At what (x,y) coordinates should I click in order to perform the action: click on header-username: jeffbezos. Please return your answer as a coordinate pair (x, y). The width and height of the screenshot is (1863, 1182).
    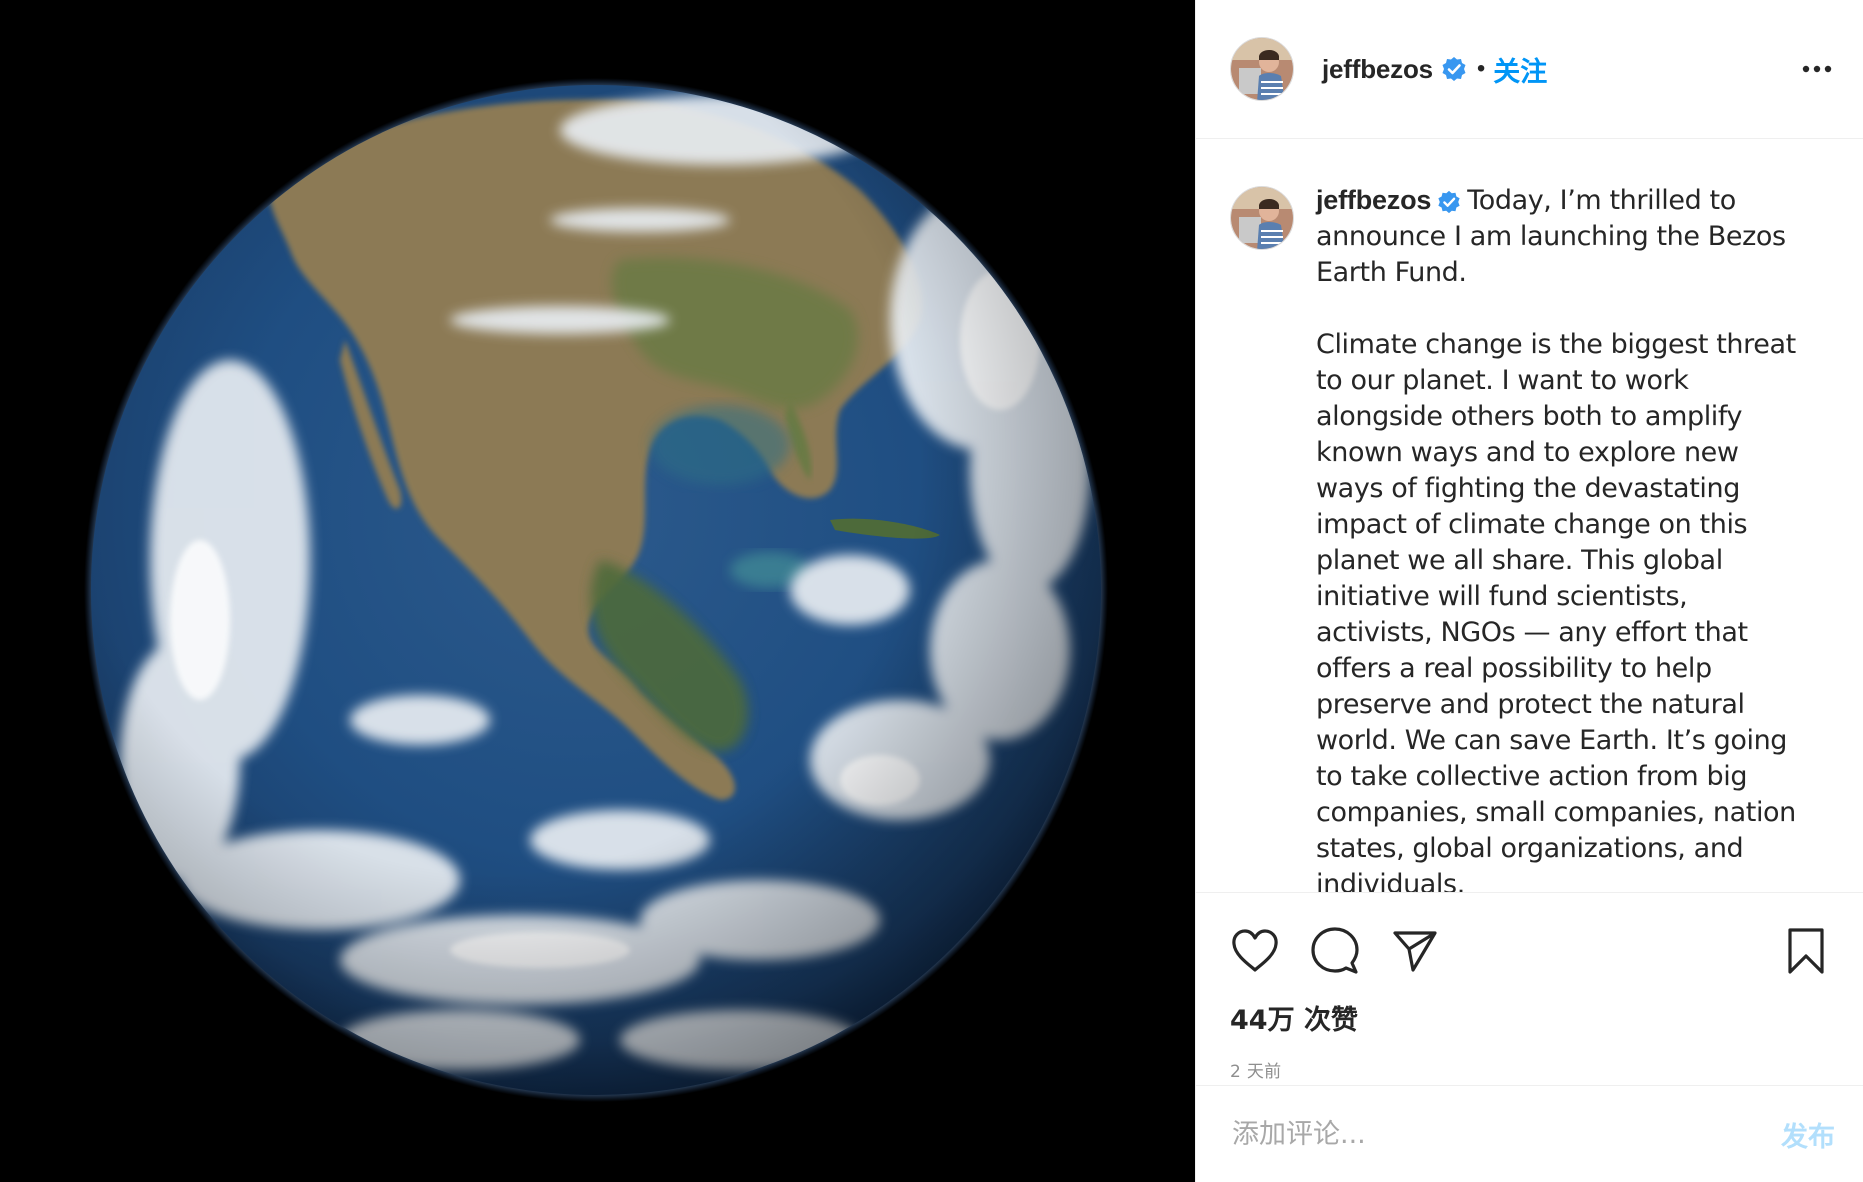
    Looking at the image, I should click on (1377, 69).